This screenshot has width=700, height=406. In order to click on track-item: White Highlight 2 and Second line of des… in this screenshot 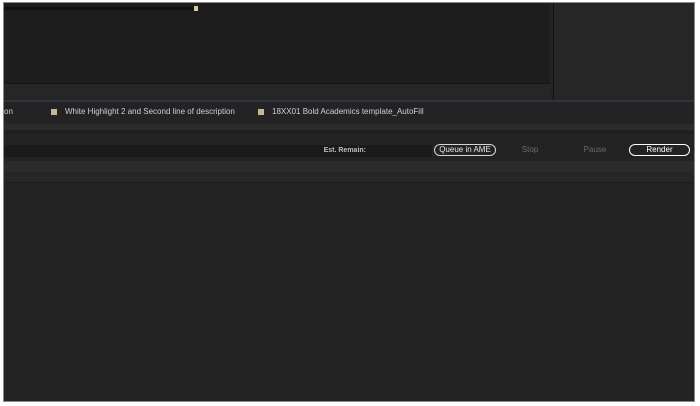, I will do `click(143, 111)`.